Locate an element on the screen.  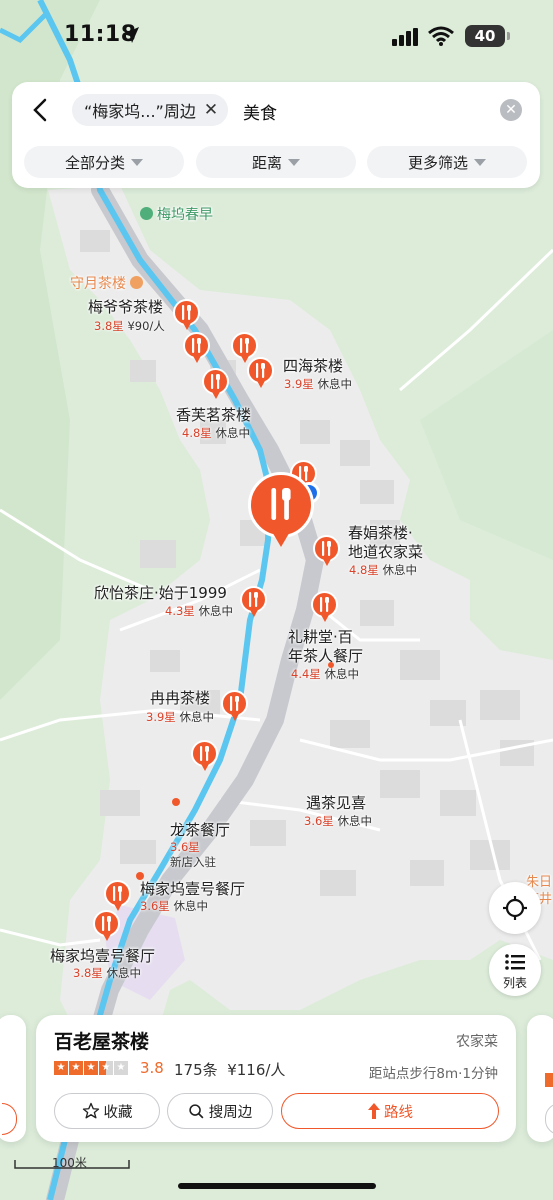
review-count: 175条 is located at coordinates (196, 1070).